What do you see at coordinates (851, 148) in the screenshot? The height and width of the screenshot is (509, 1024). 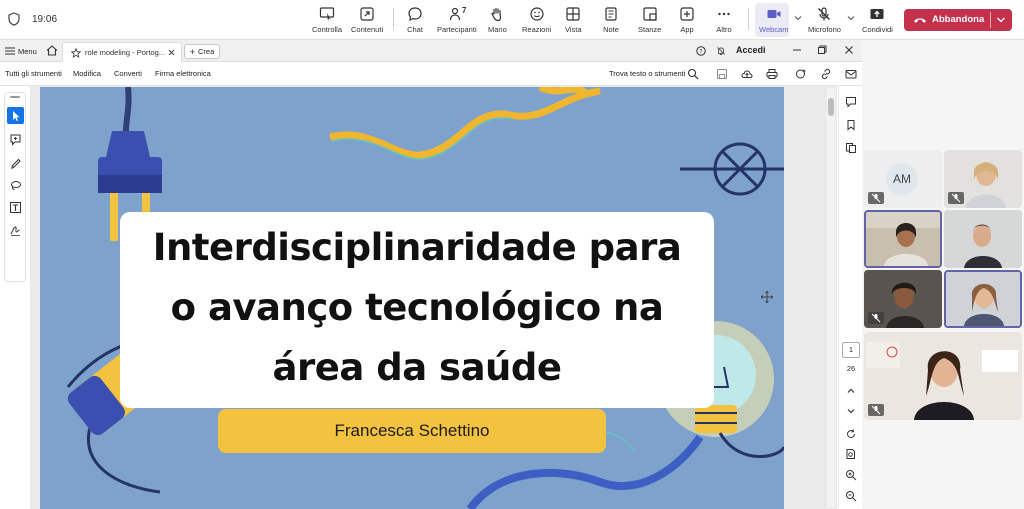 I see `pages-panel-icon` at bounding box center [851, 148].